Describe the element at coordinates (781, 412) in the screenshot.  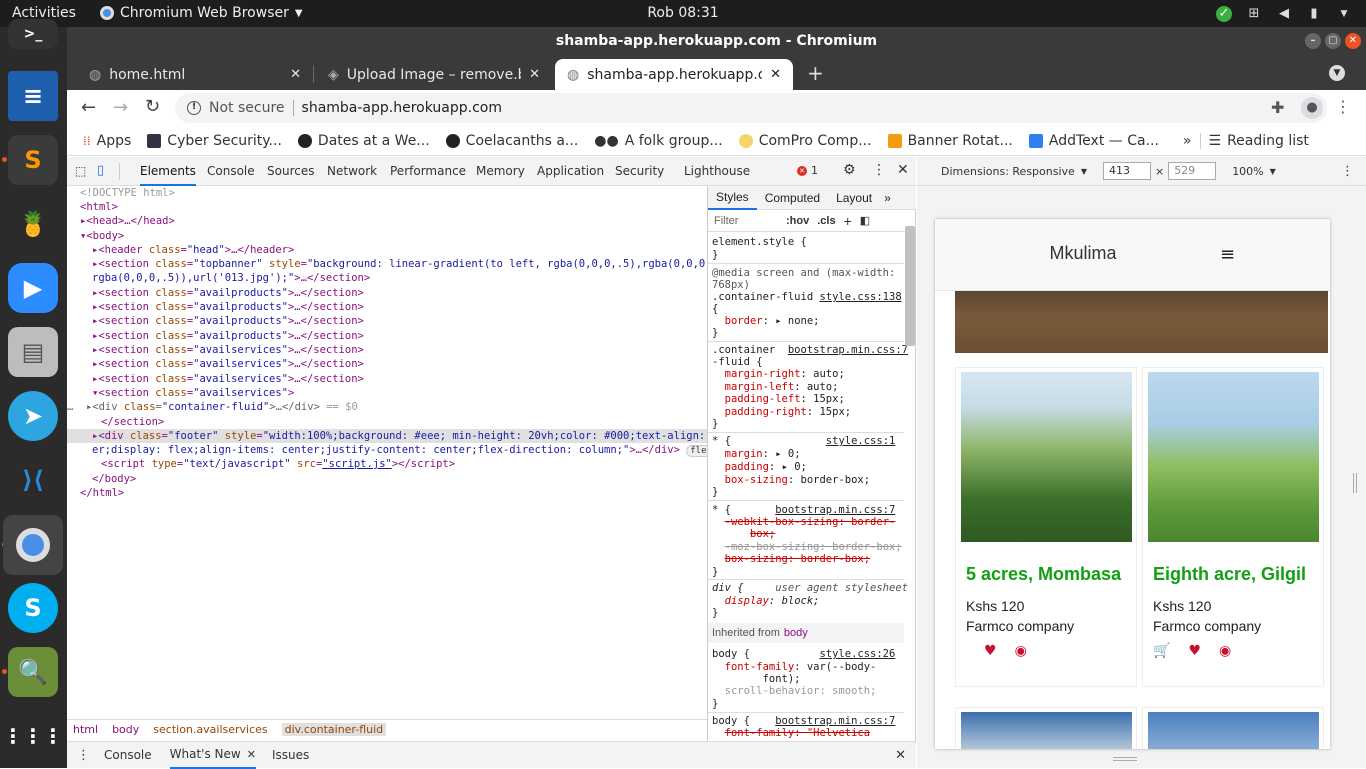
I see `style-line: padding-right: 15px;` at that location.